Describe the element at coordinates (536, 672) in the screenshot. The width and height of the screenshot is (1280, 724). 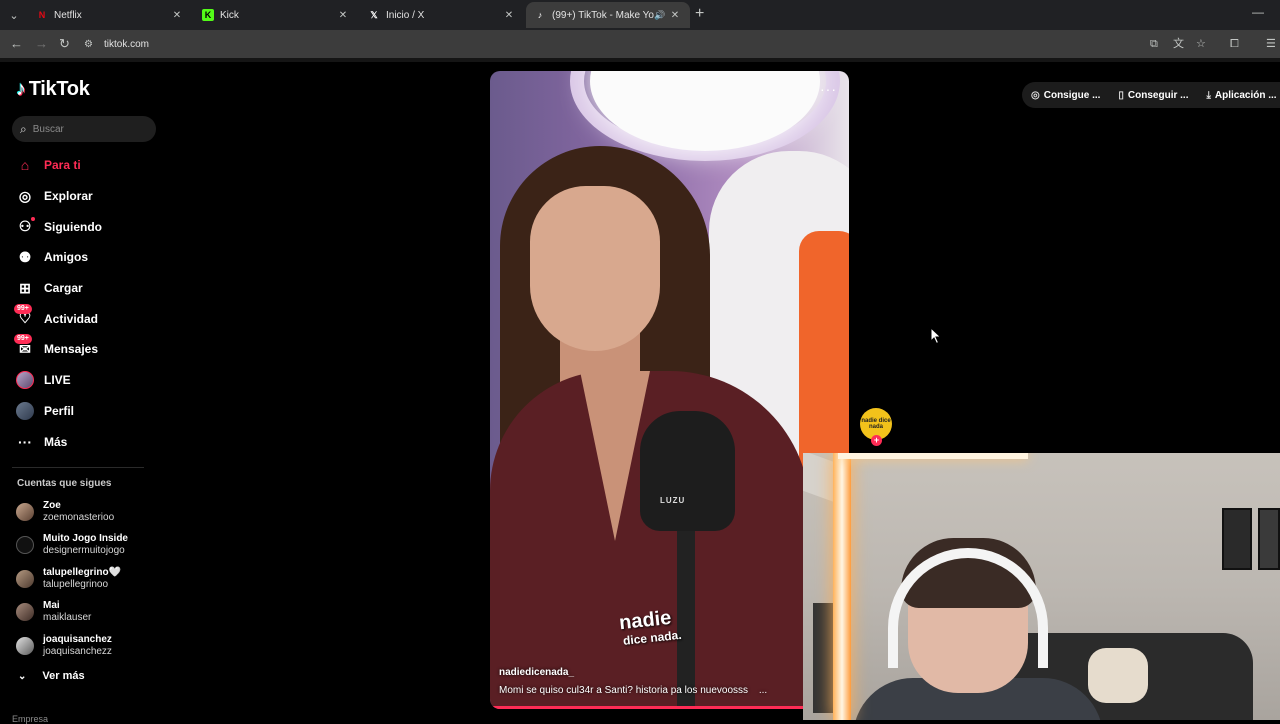
I see `video-author: nadiedicenada_` at that location.